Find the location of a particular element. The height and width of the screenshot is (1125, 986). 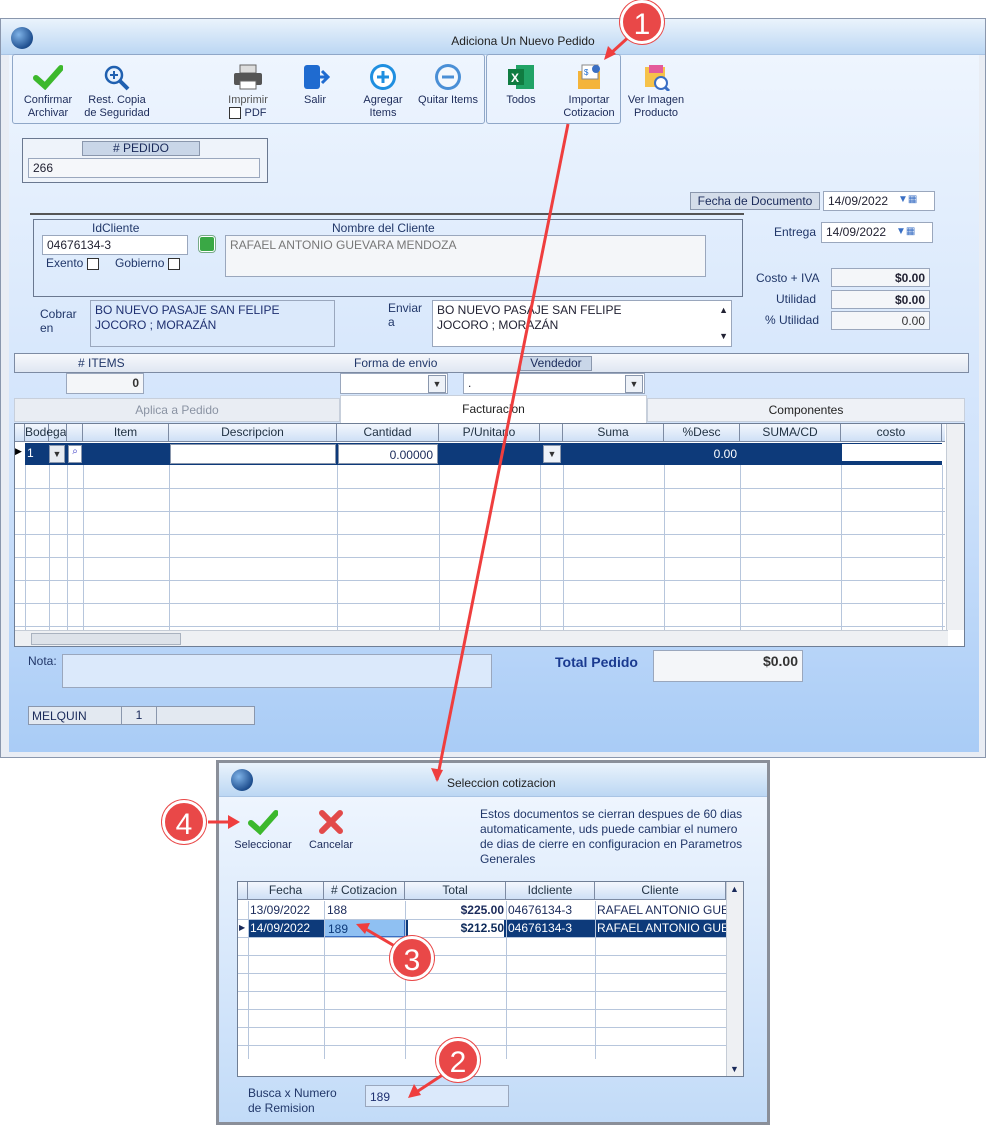

badge-4: 4 is located at coordinates (184, 822).